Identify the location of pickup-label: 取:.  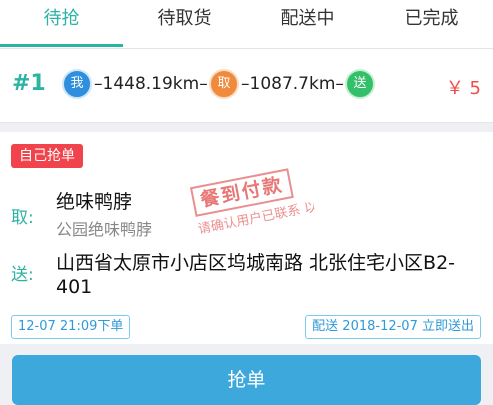
(22, 218).